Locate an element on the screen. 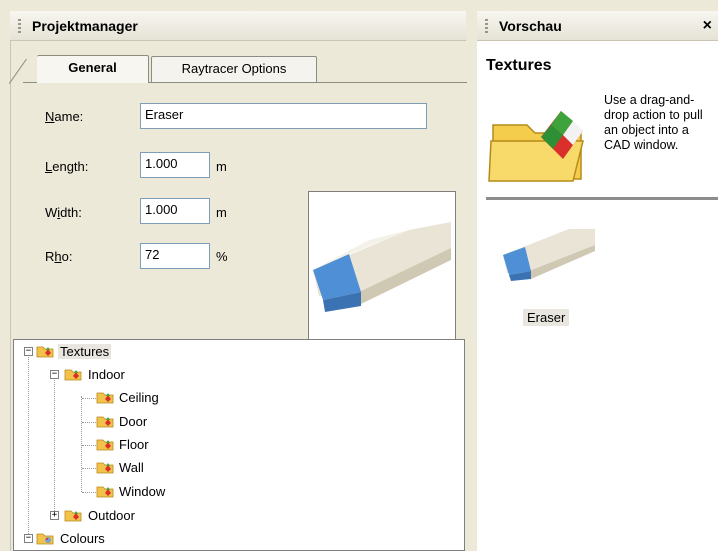 This screenshot has height=551, width=718. width-unit: m is located at coordinates (221, 212).